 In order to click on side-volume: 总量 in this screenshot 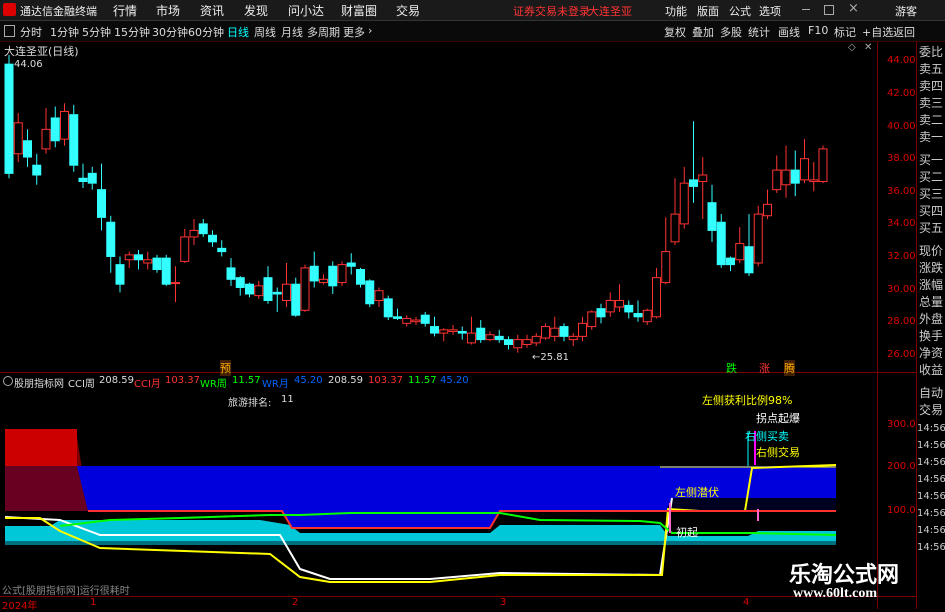, I will do `click(931, 302)`.